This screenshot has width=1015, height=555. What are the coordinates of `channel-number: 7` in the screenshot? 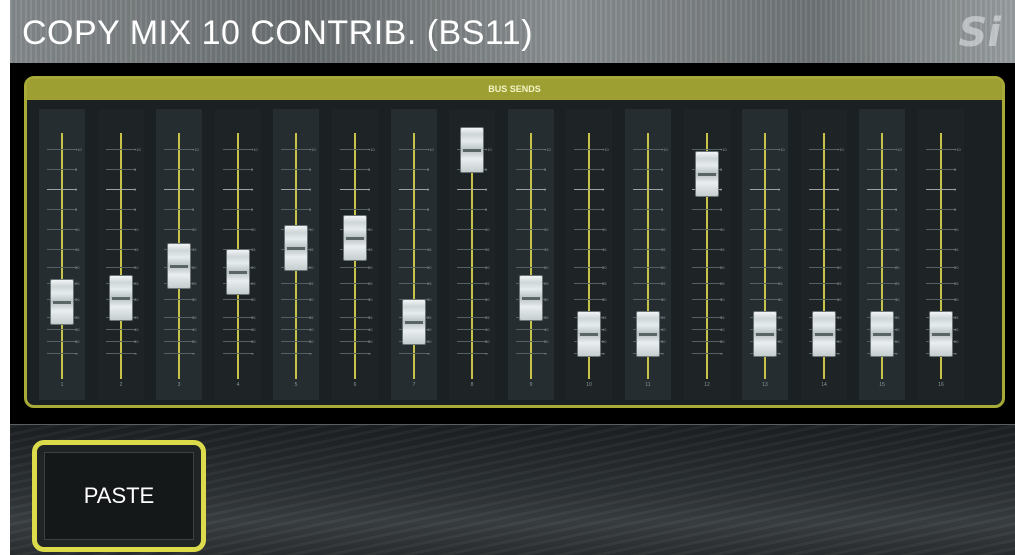 It's located at (414, 385).